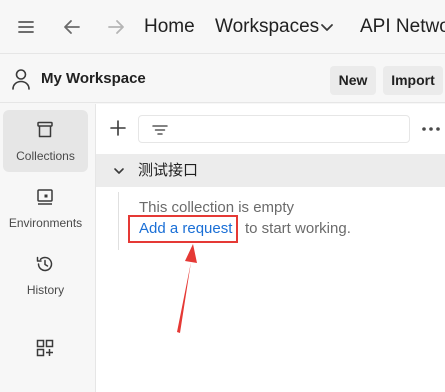 The image size is (445, 392). What do you see at coordinates (267, 27) in the screenshot?
I see `nav-workspaces: Workspaces` at bounding box center [267, 27].